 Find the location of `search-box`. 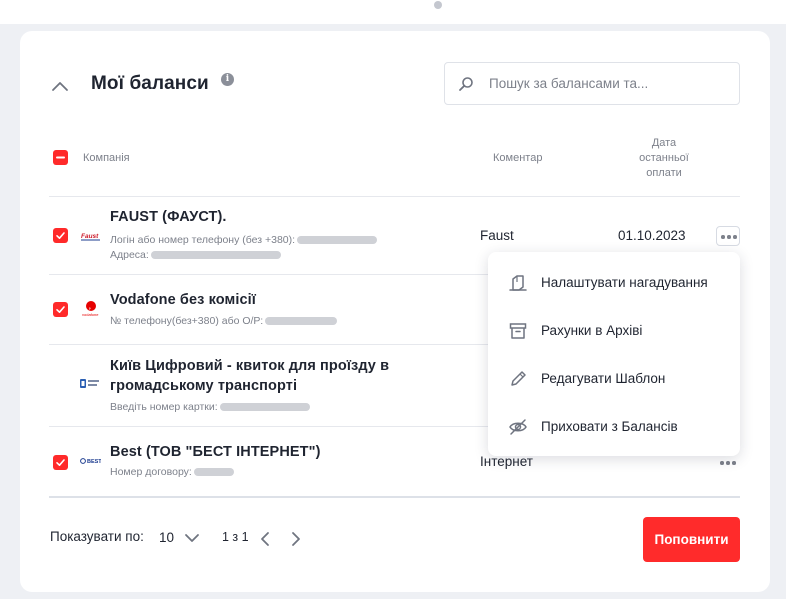

search-box is located at coordinates (592, 83).